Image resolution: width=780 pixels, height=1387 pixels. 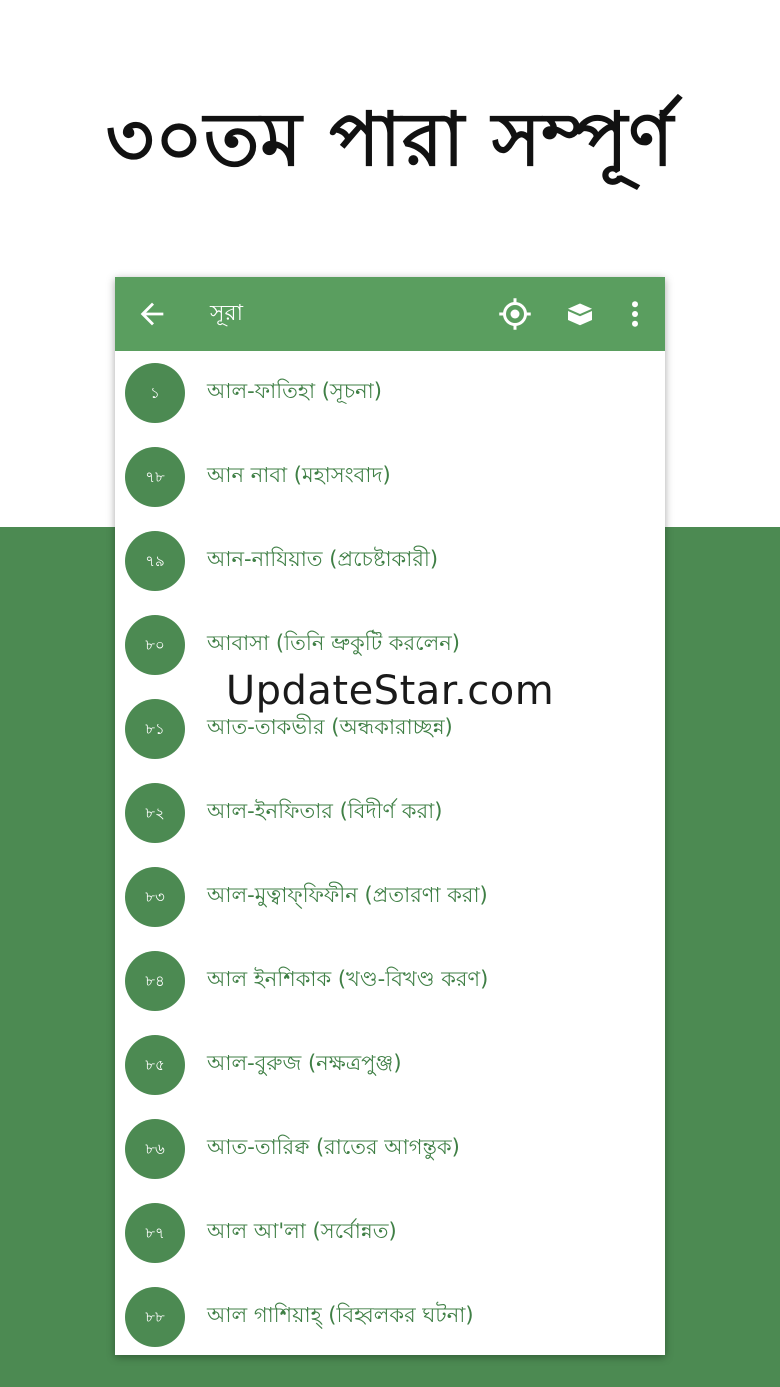 I want to click on surah-number-badge: ৭৯, so click(x=155, y=561).